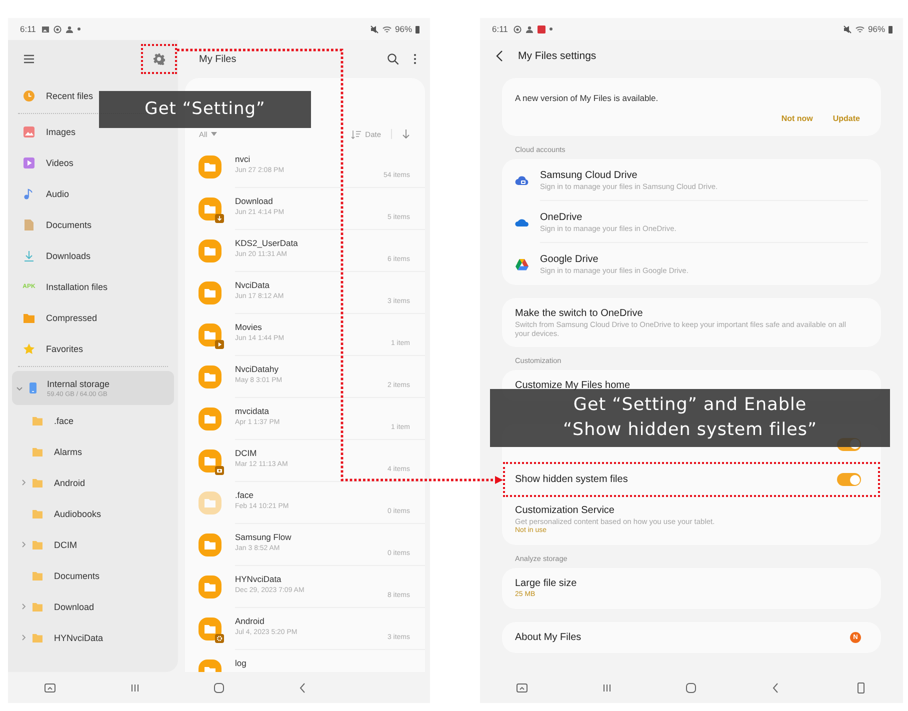  I want to click on phone-outline-icon, so click(860, 688).